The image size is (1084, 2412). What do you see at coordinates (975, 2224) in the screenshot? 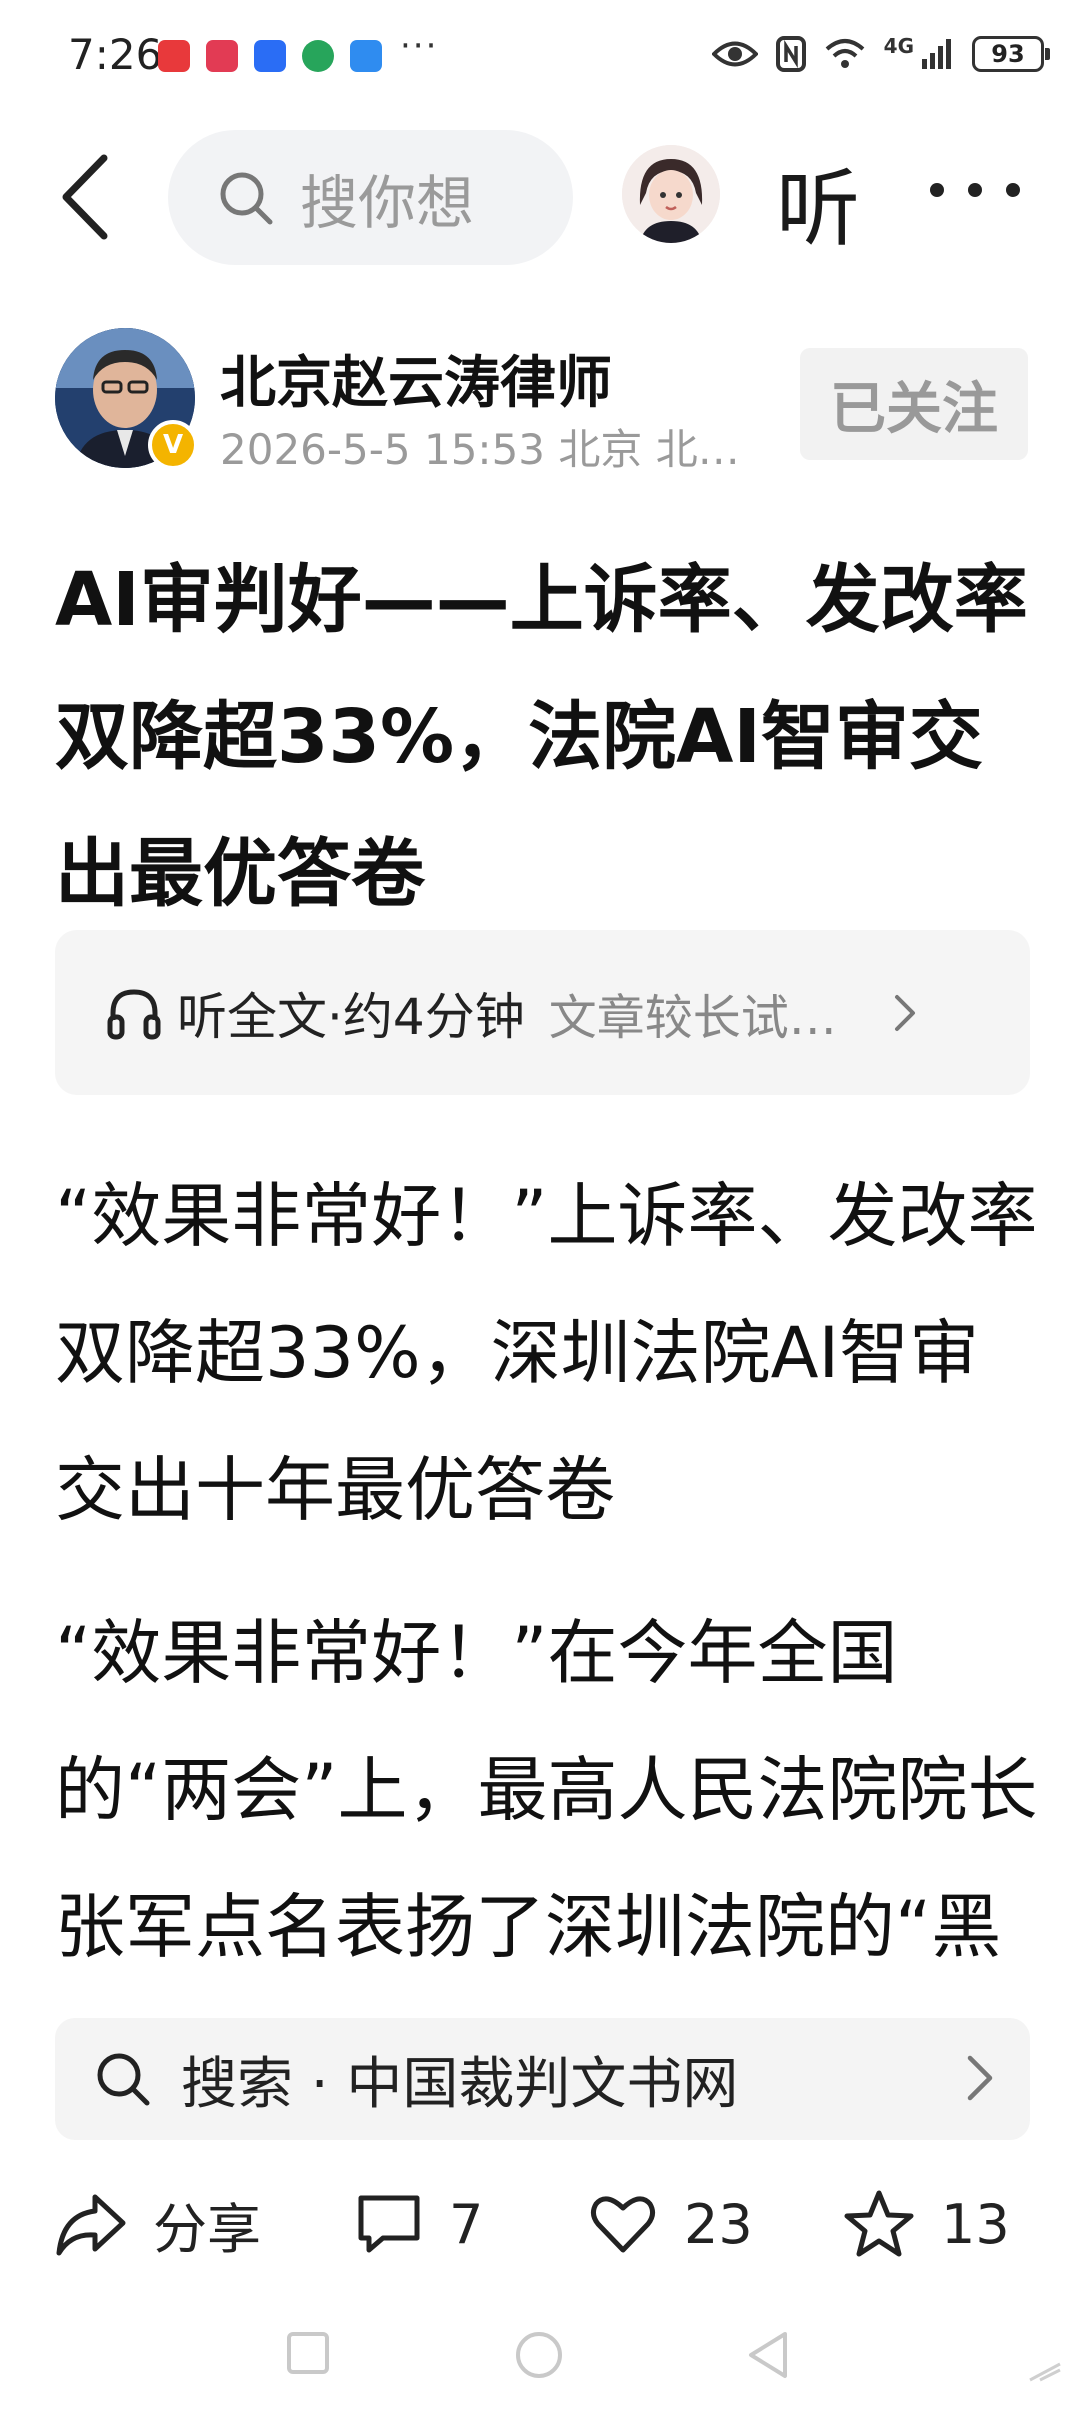
I see `favorite-count: 13` at bounding box center [975, 2224].